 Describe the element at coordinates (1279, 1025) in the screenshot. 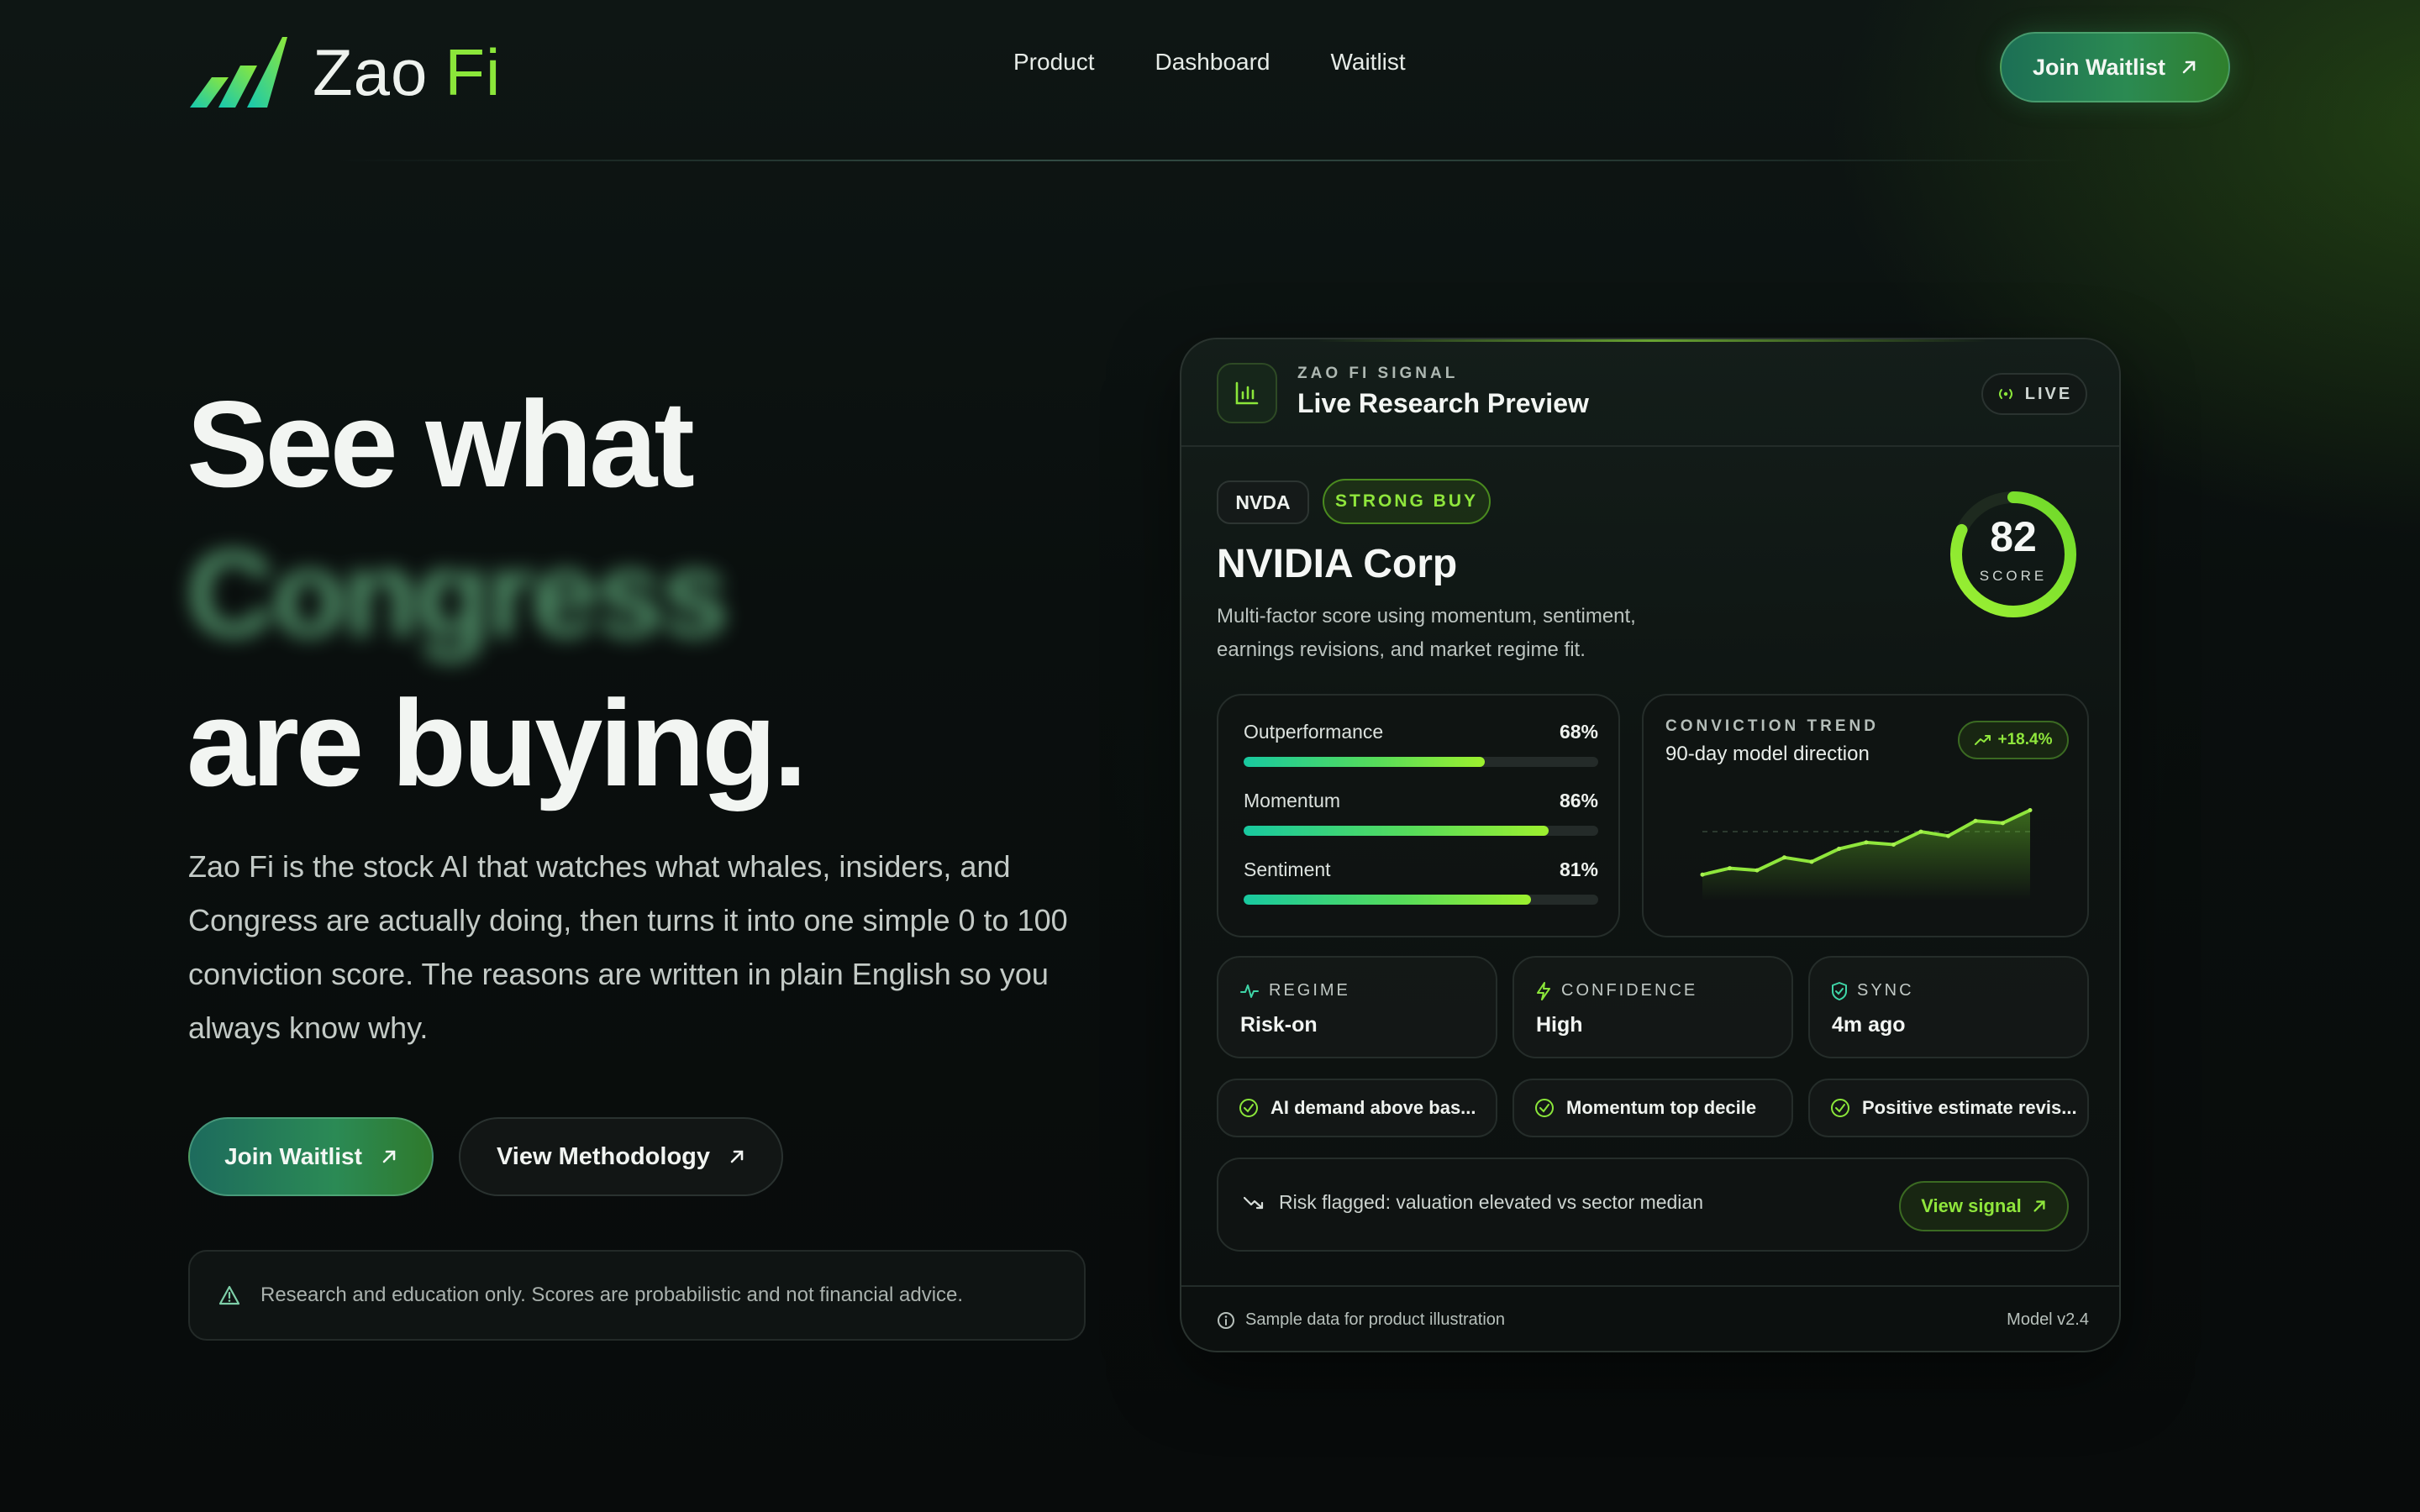

I see `stat-value: Risk-on` at that location.